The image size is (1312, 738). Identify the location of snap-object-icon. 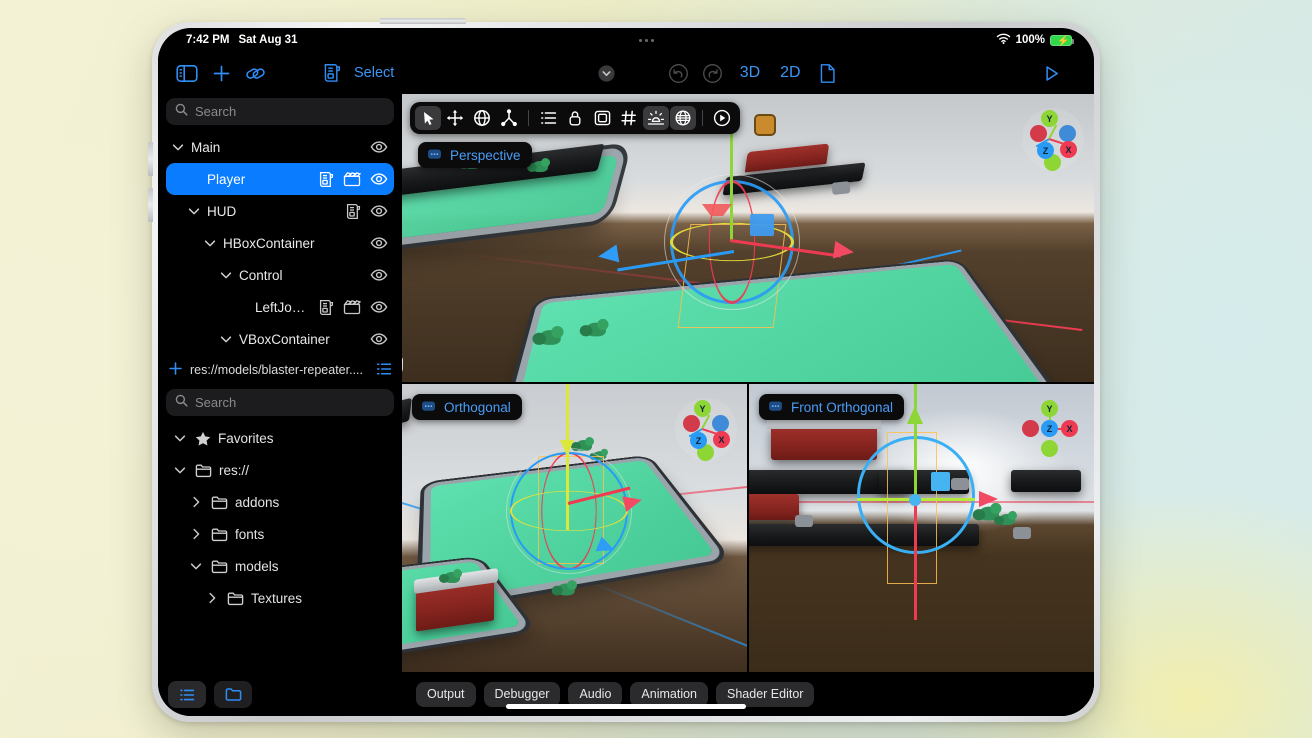
(602, 118).